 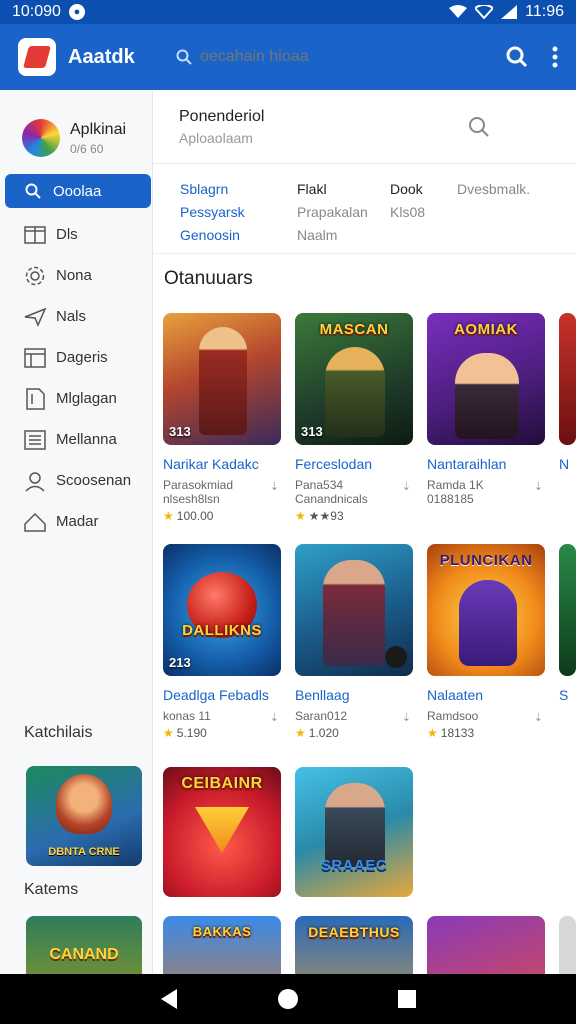 I want to click on app-thumb-title: BAKKAS, so click(x=222, y=931).